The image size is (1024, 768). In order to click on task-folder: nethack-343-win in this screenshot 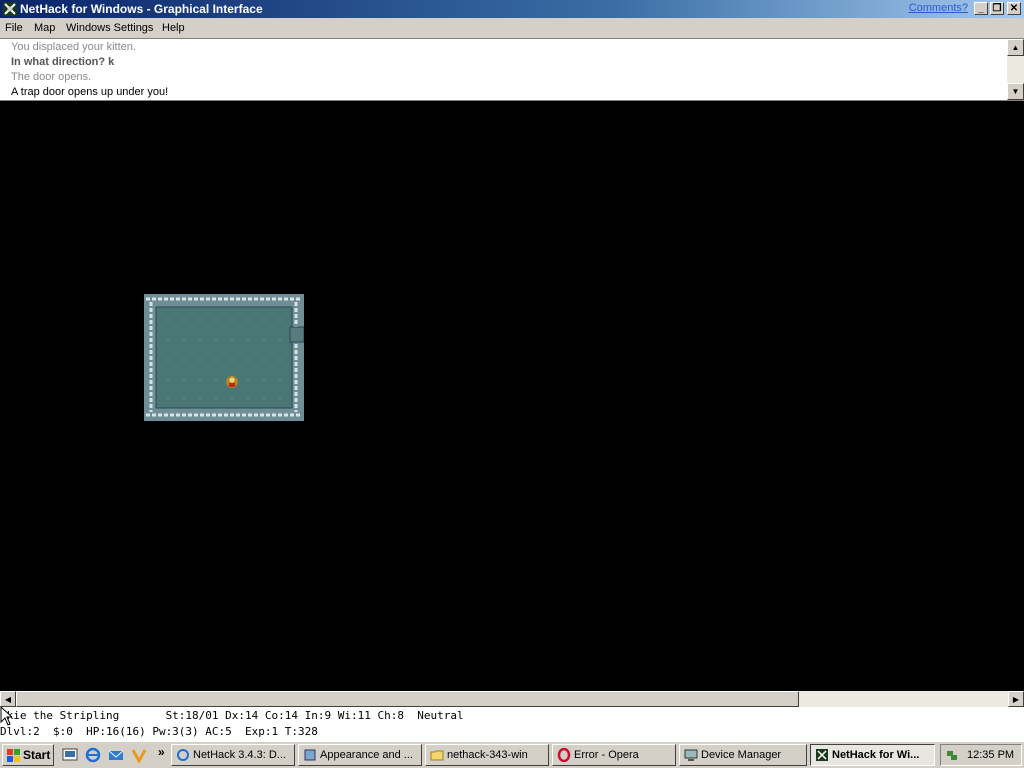, I will do `click(487, 755)`.